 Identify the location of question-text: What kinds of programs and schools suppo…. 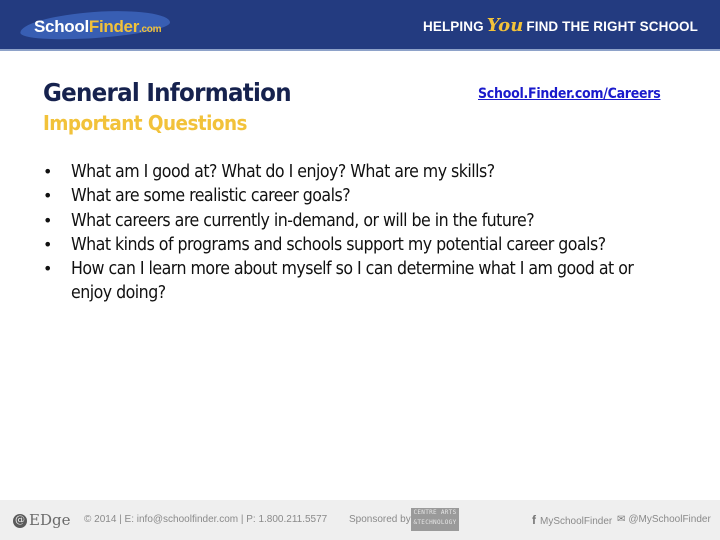
(338, 244).